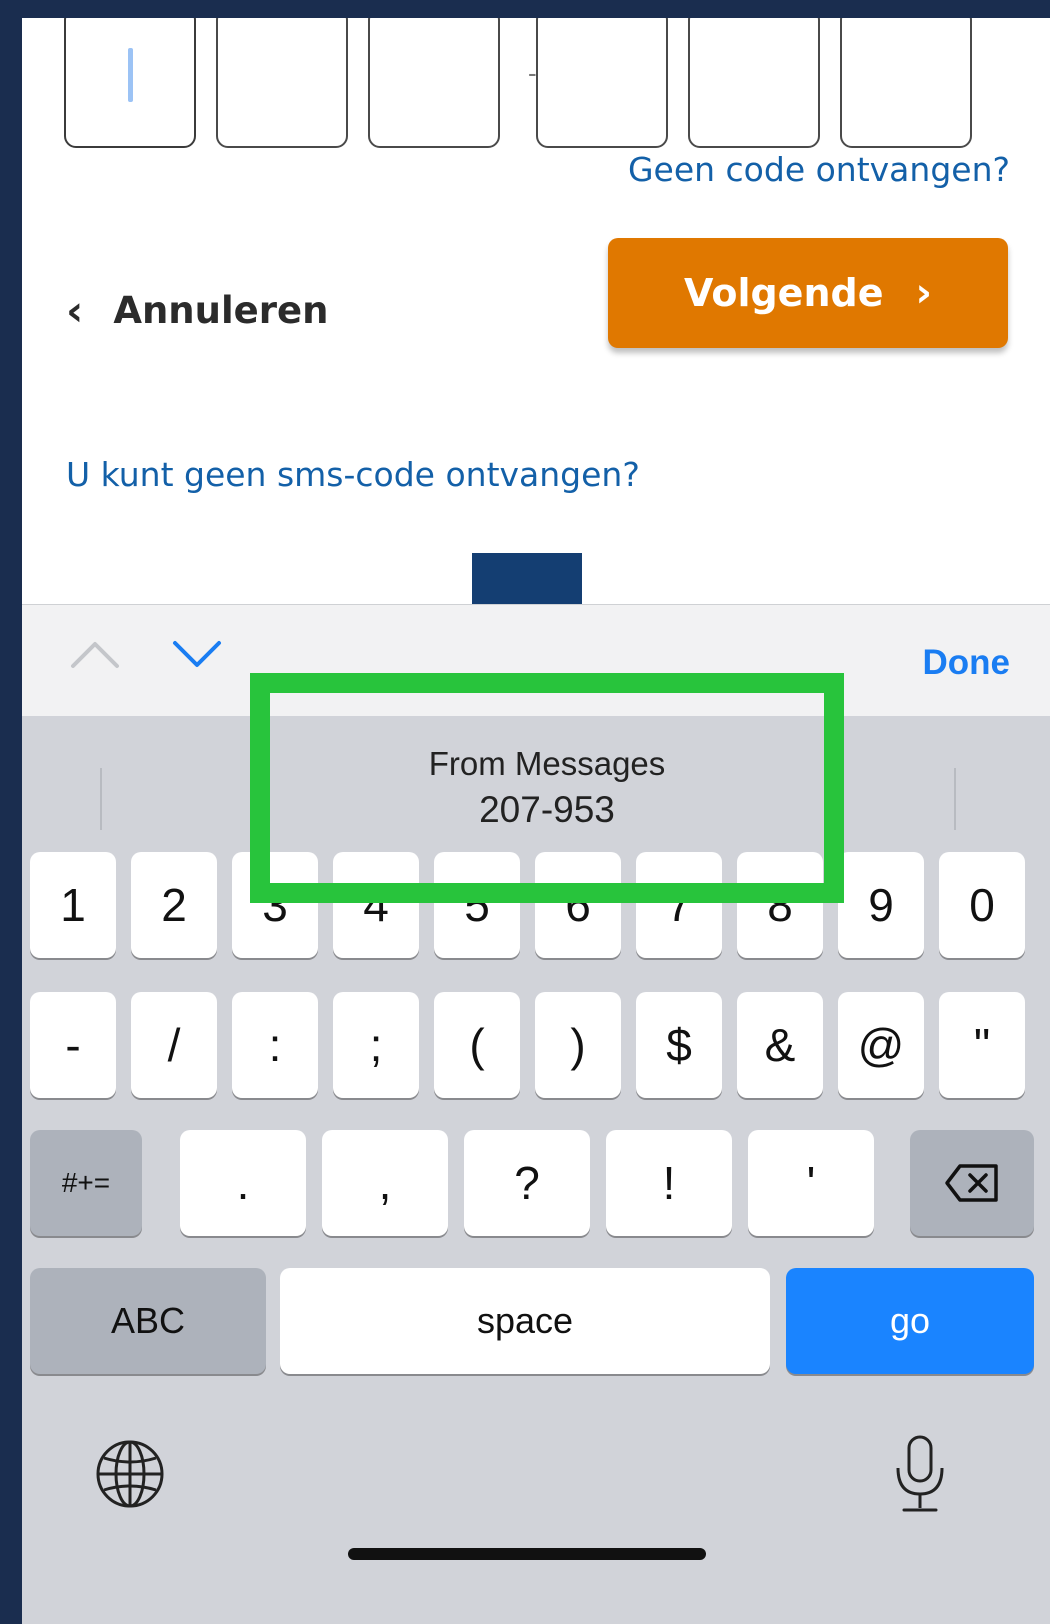 The image size is (1050, 1624). I want to click on partial-logo-block, so click(527, 580).